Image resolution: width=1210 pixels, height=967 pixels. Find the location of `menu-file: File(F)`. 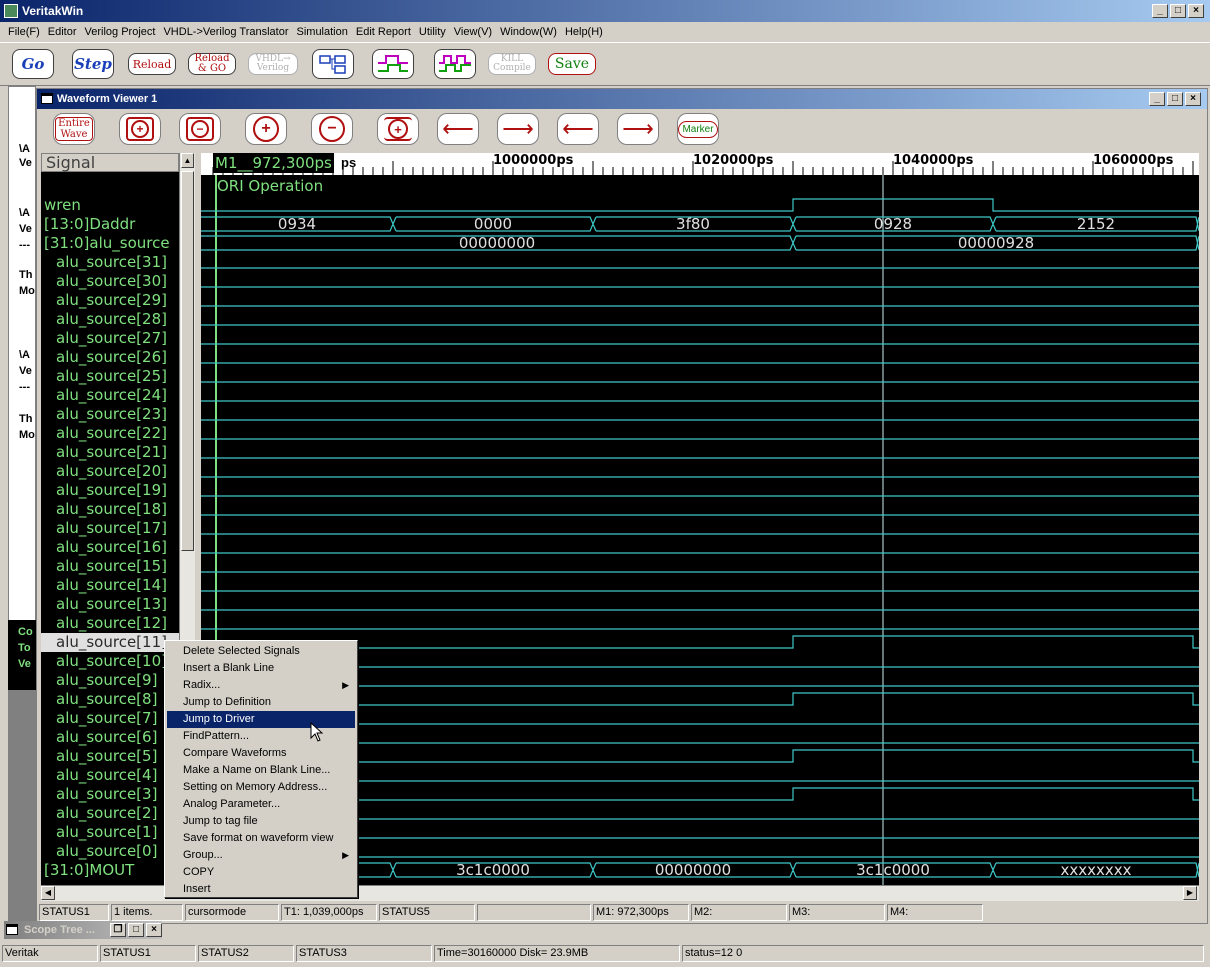

menu-file: File(F) is located at coordinates (24, 32).